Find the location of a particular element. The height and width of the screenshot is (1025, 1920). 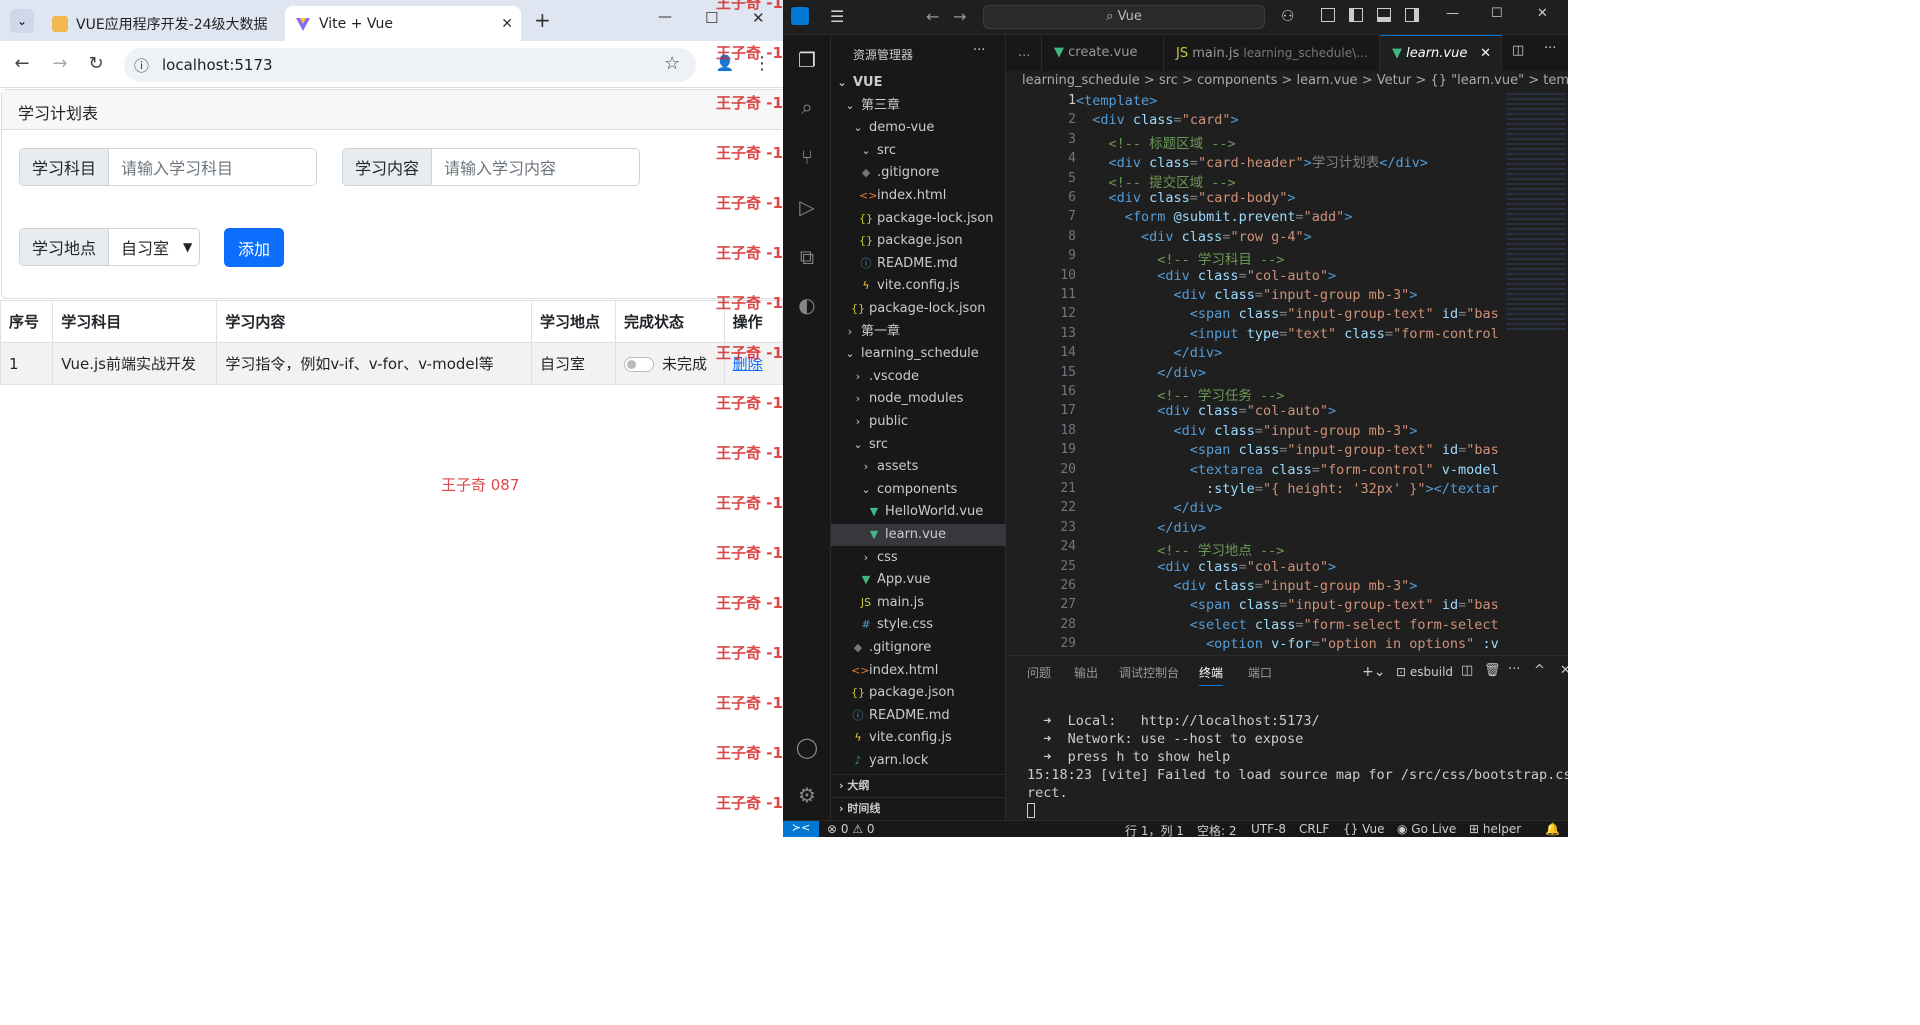

tree-item: › node_modules is located at coordinates (918, 399).